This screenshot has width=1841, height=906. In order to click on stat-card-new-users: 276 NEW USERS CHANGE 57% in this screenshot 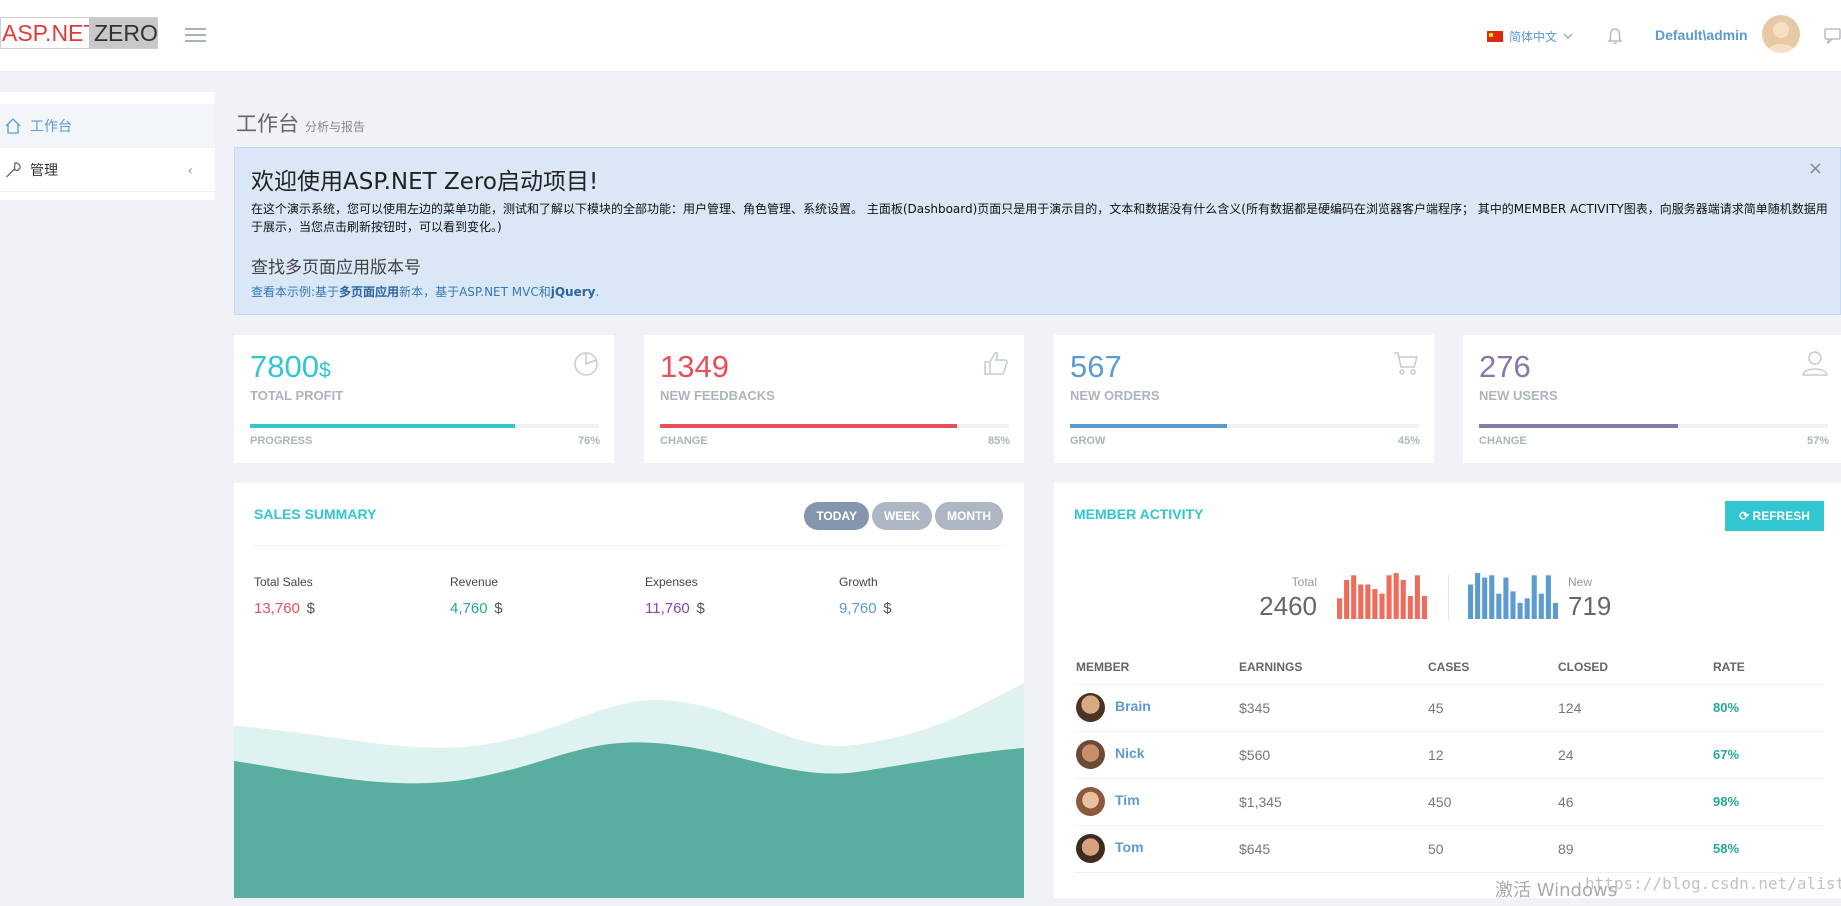, I will do `click(1652, 399)`.